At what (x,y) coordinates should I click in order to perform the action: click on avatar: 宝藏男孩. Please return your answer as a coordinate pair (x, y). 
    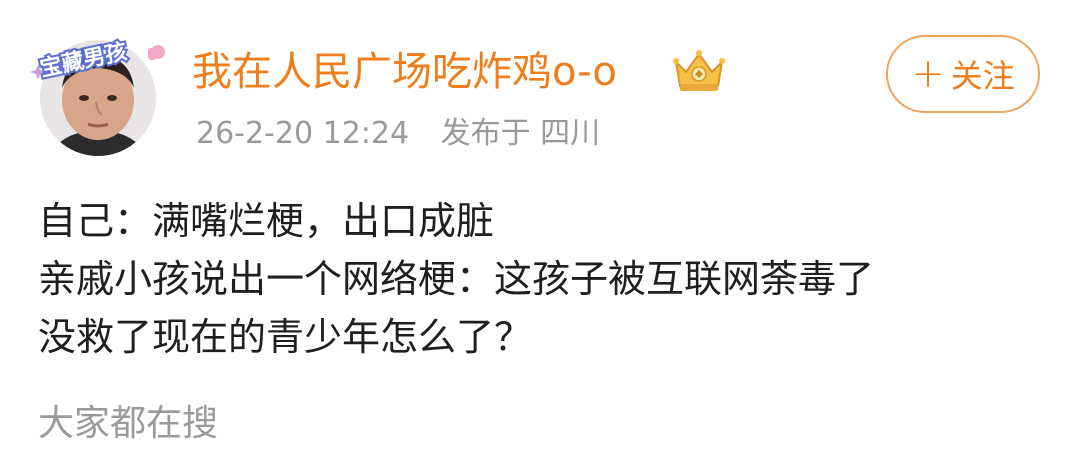
    Looking at the image, I should click on (100, 92).